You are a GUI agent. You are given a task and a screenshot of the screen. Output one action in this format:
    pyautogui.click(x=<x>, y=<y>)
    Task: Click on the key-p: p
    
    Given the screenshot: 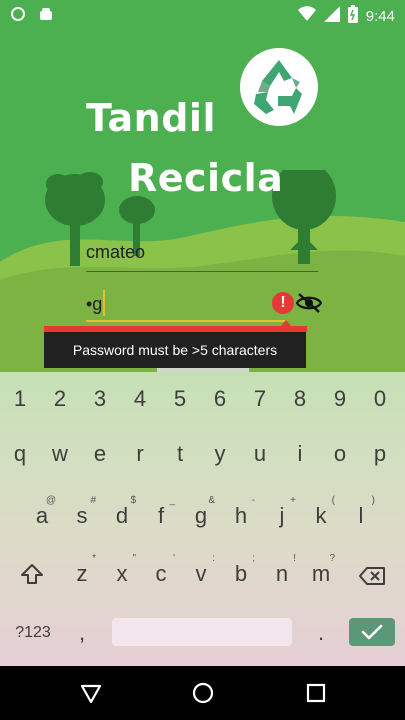 What is the action you would take?
    pyautogui.click(x=380, y=455)
    